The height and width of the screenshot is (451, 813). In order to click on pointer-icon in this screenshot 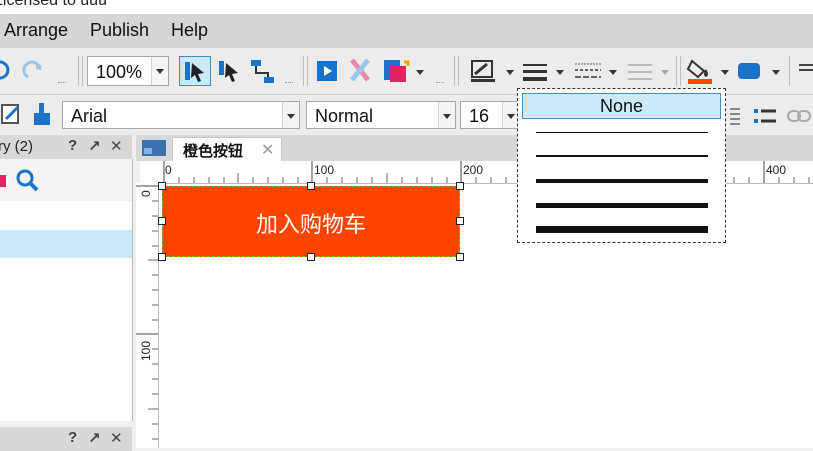, I will do `click(194, 72)`.